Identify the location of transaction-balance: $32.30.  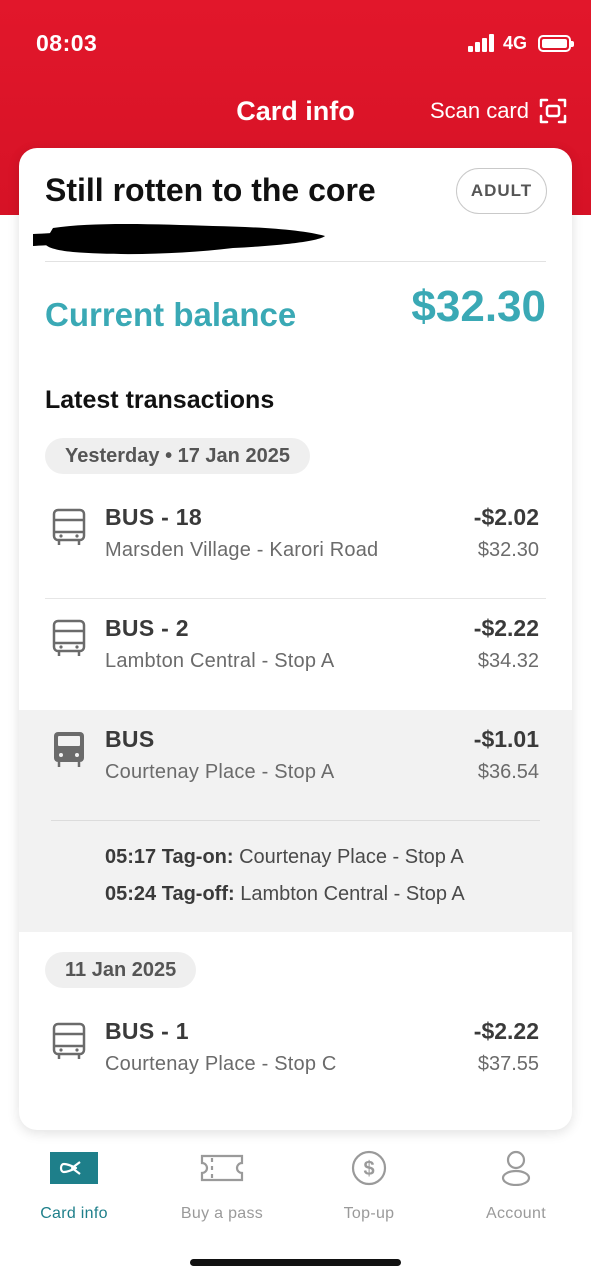
(508, 550).